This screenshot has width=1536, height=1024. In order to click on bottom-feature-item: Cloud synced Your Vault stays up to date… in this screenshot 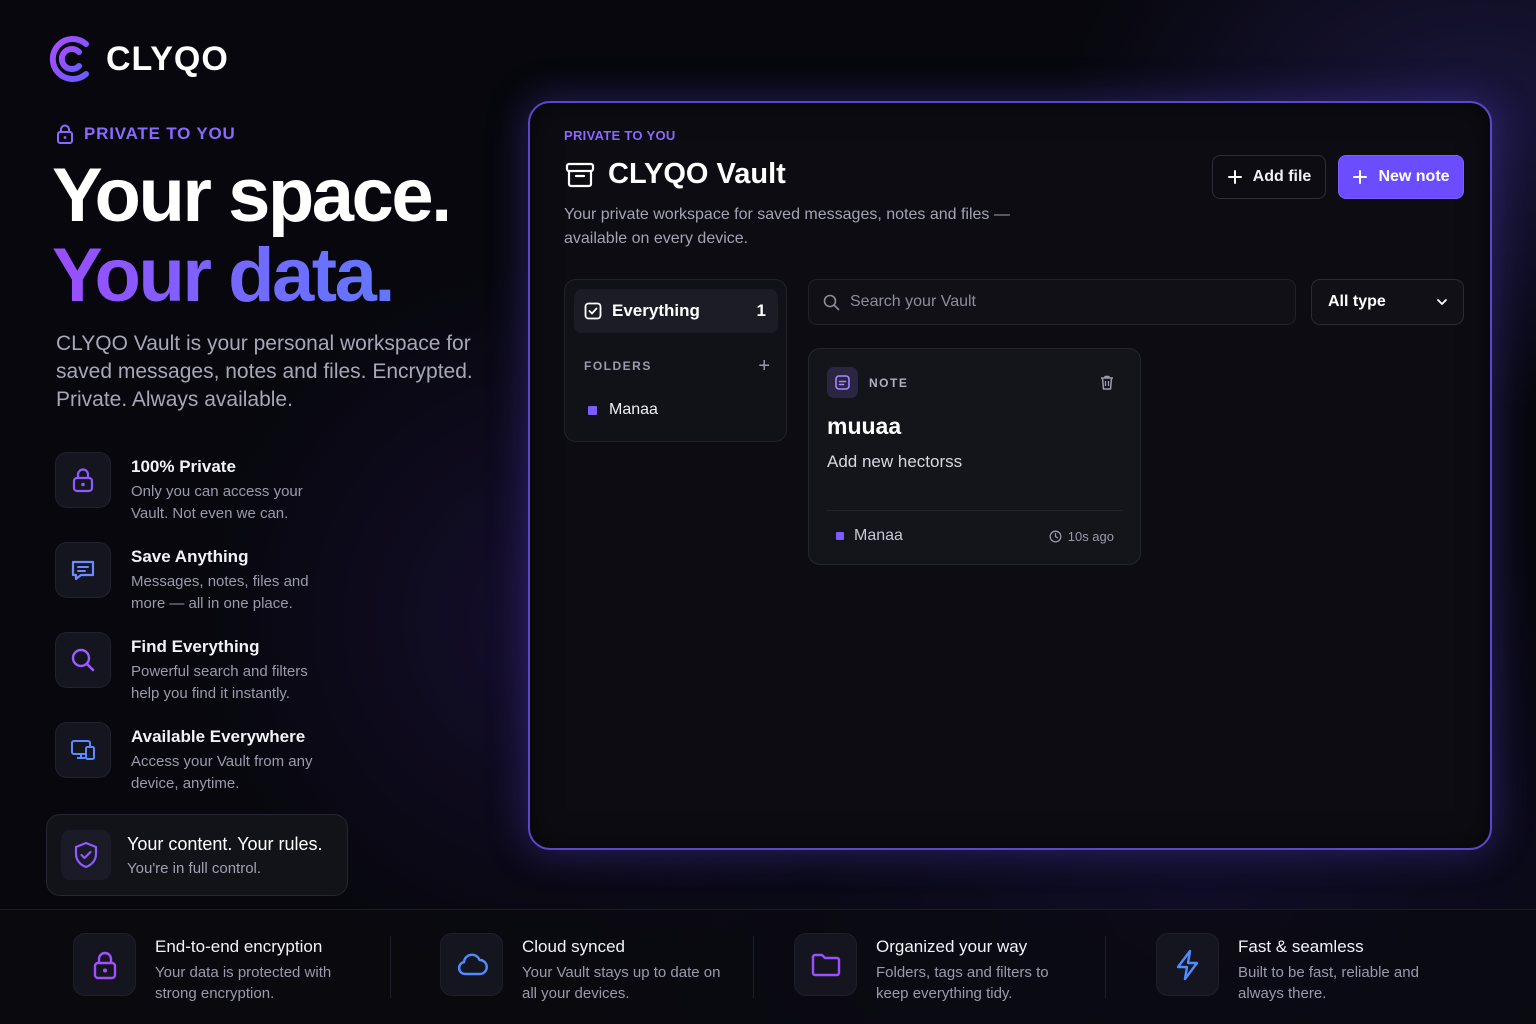, I will do `click(581, 968)`.